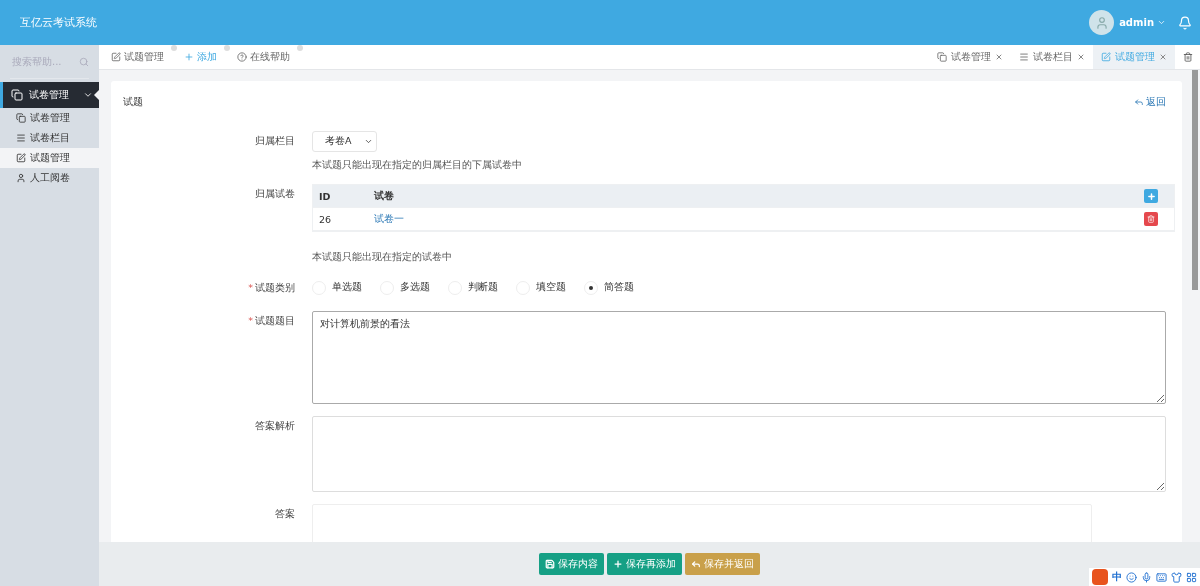 The height and width of the screenshot is (586, 1200). Describe the element at coordinates (1185, 22) in the screenshot. I see `bell-icon` at that location.